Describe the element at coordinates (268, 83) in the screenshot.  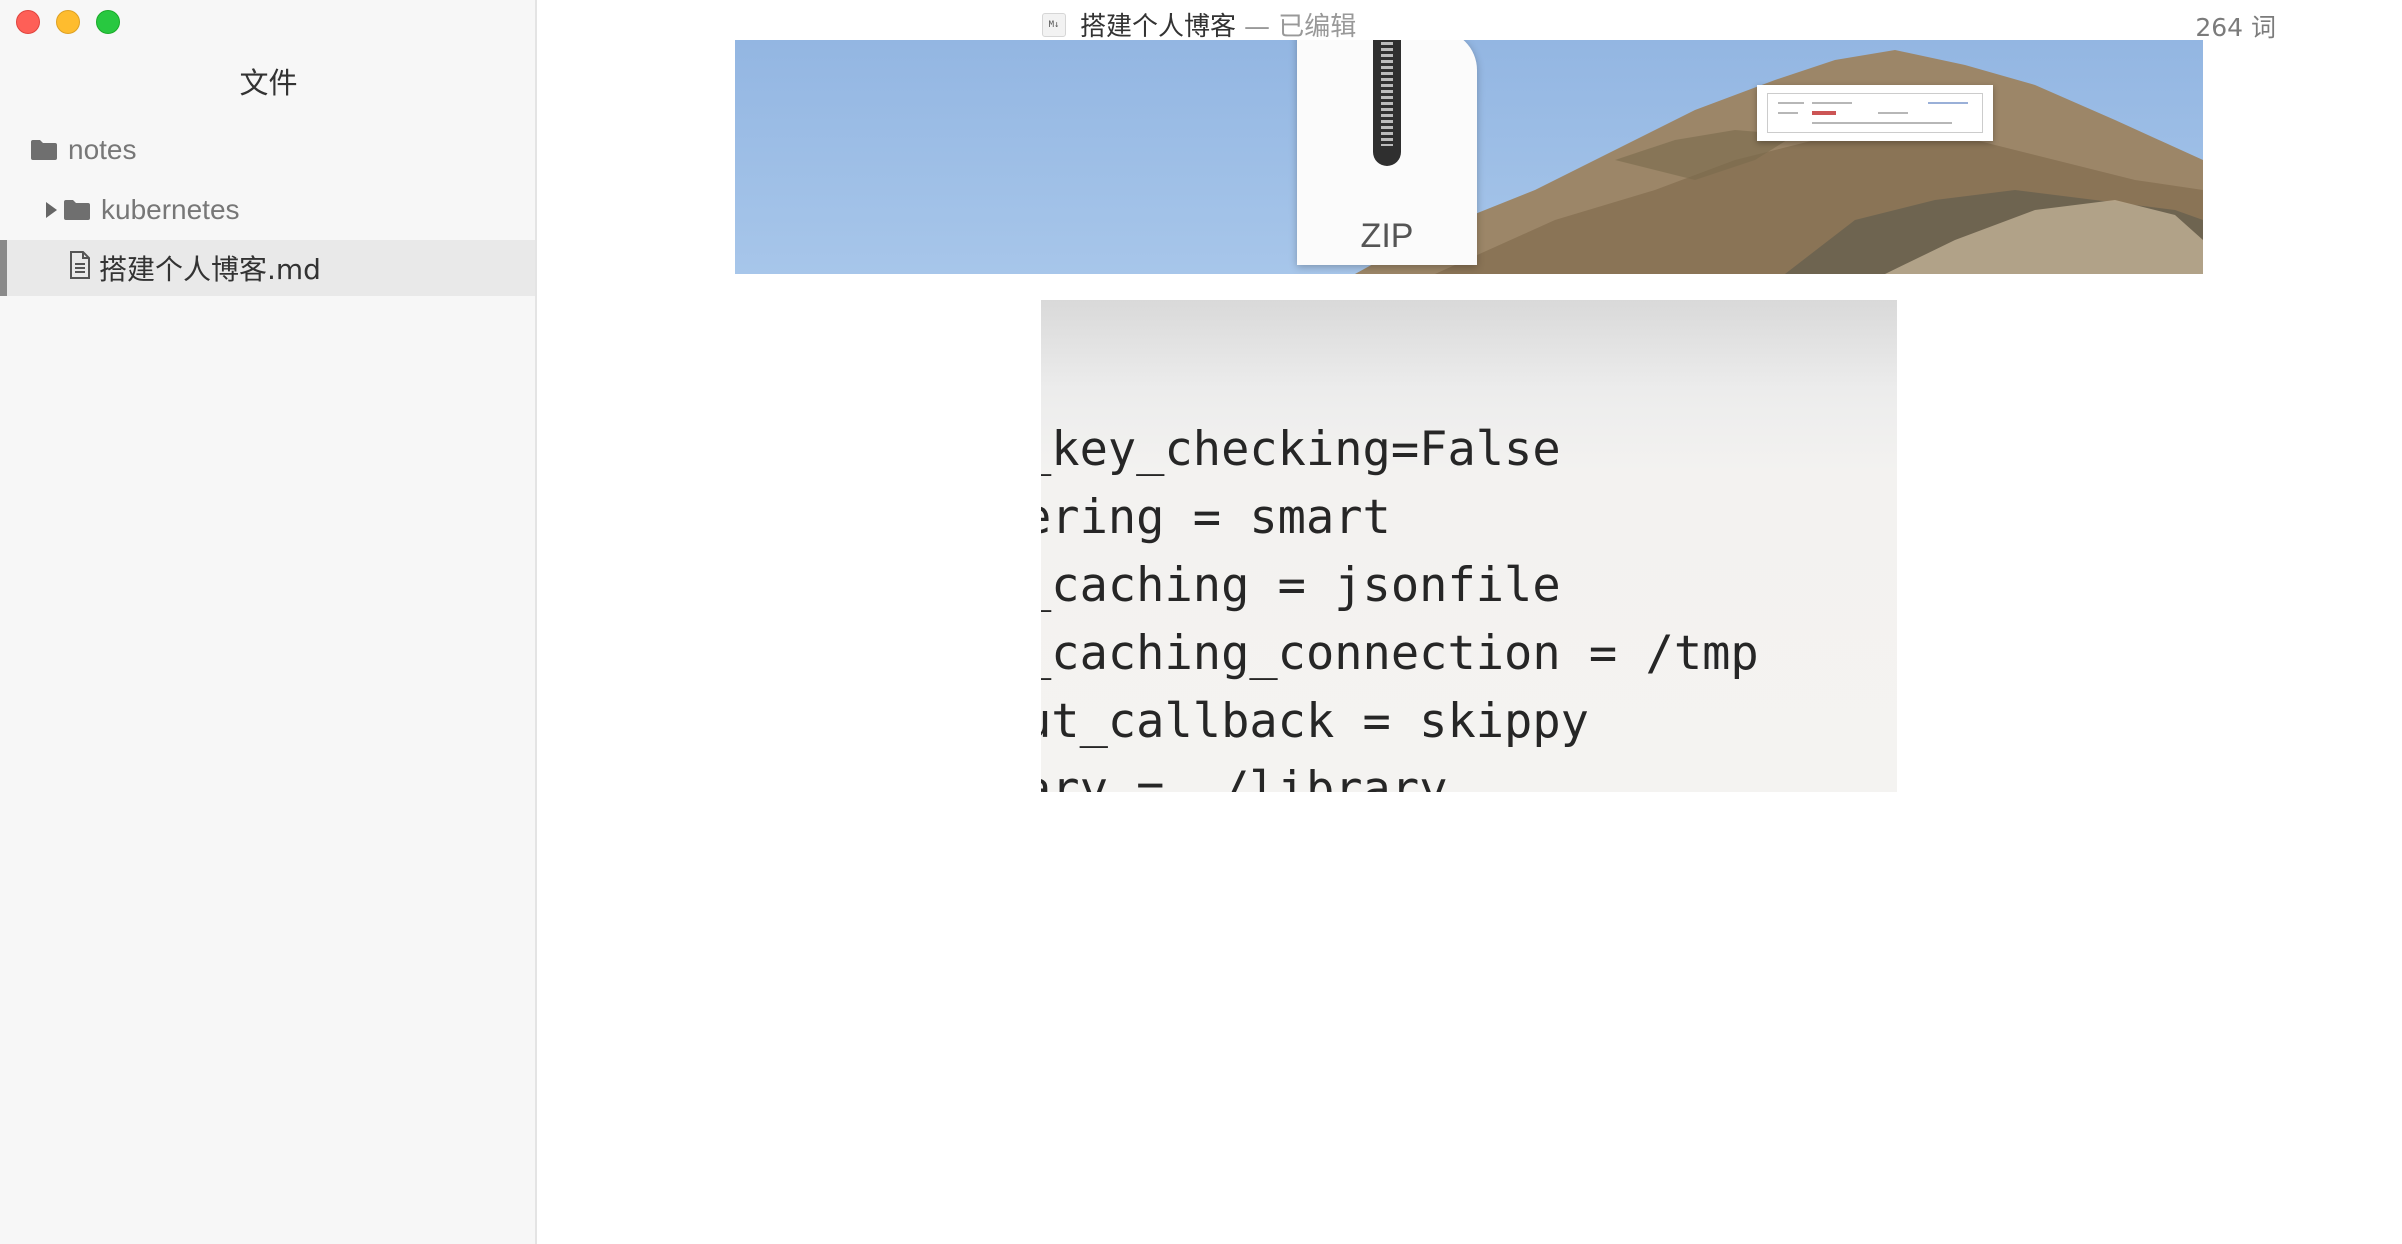
I see `sidebar-title: 文件` at that location.